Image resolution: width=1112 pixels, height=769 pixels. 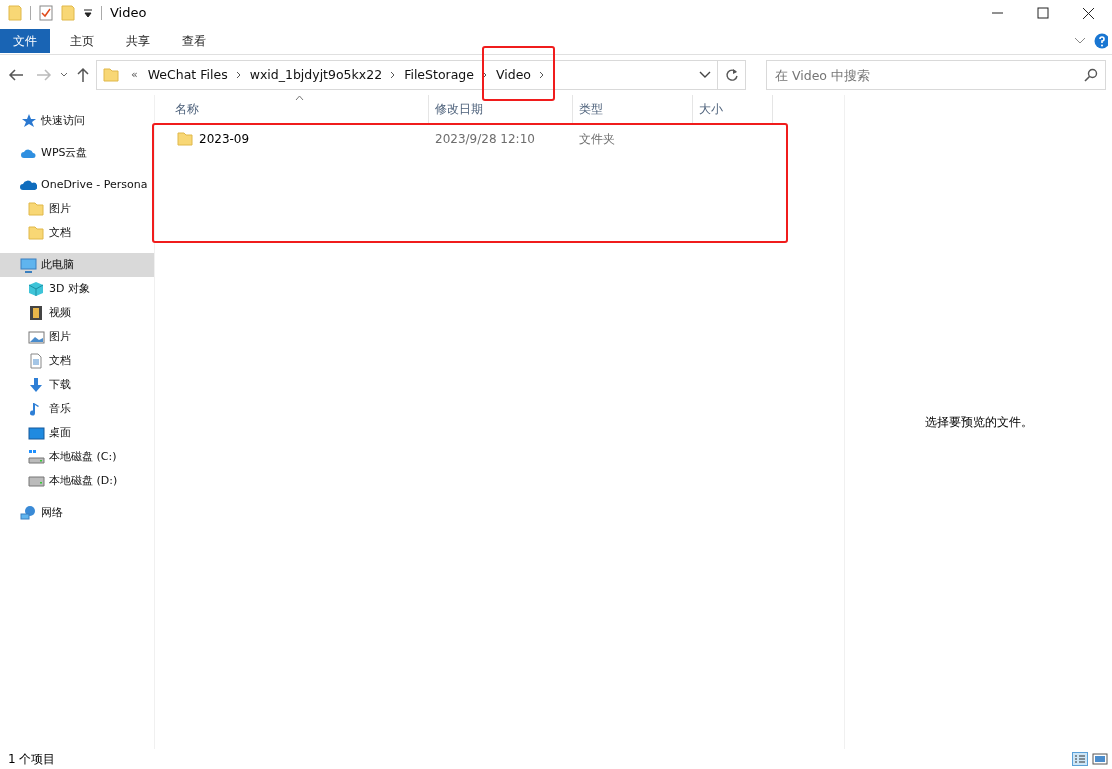 What do you see at coordinates (1091, 75) in the screenshot?
I see `search-icon` at bounding box center [1091, 75].